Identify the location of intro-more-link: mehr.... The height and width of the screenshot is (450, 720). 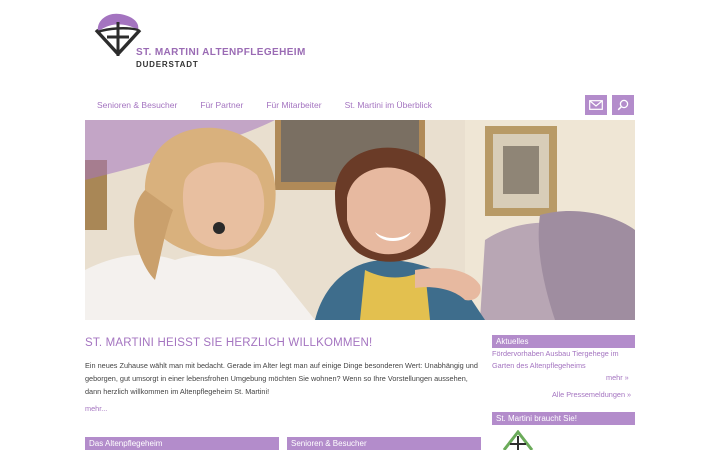
(96, 408).